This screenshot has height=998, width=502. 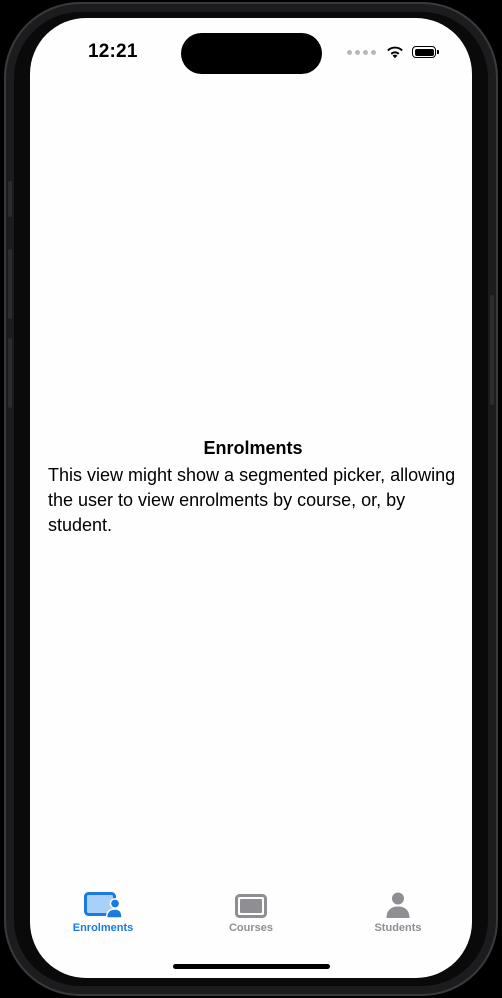 What do you see at coordinates (398, 905) in the screenshot?
I see `person-icon` at bounding box center [398, 905].